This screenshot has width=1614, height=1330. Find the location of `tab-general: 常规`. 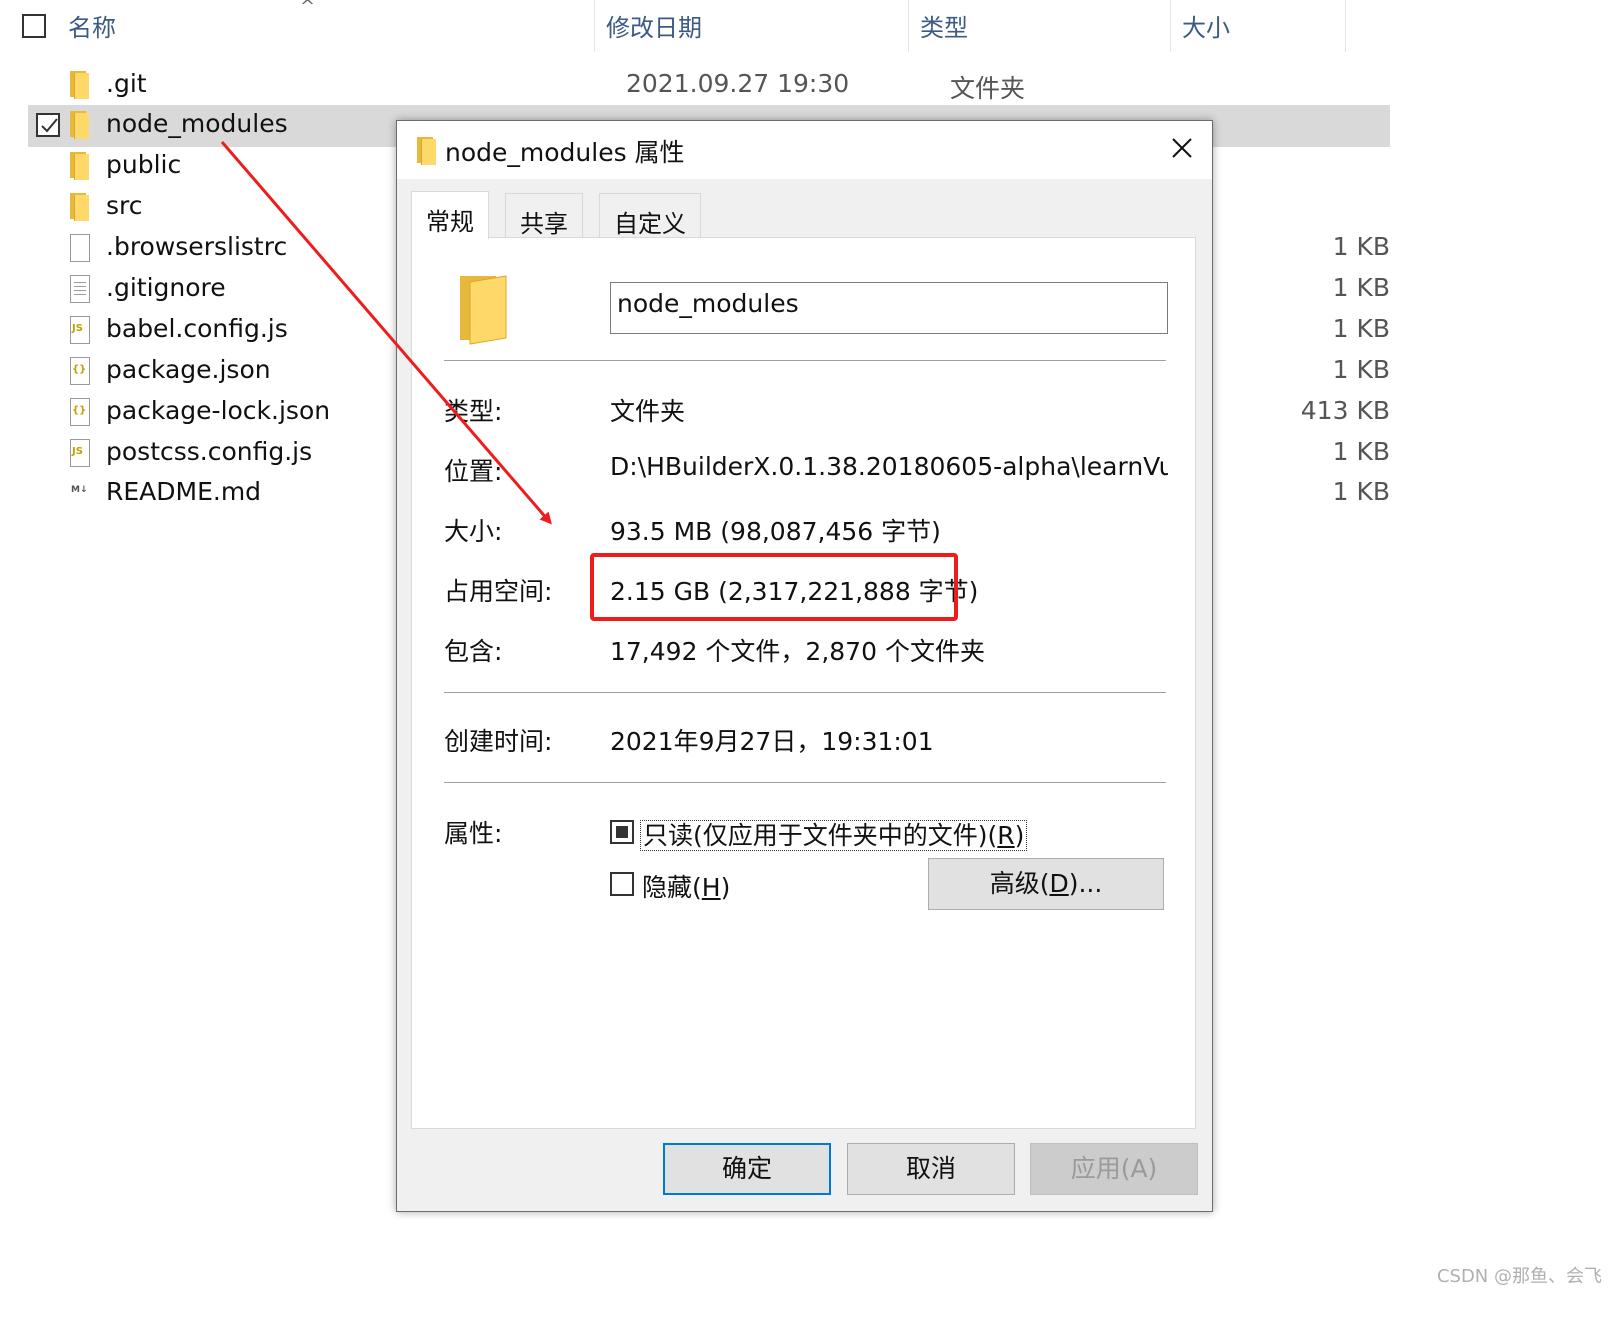

tab-general: 常规 is located at coordinates (450, 215).